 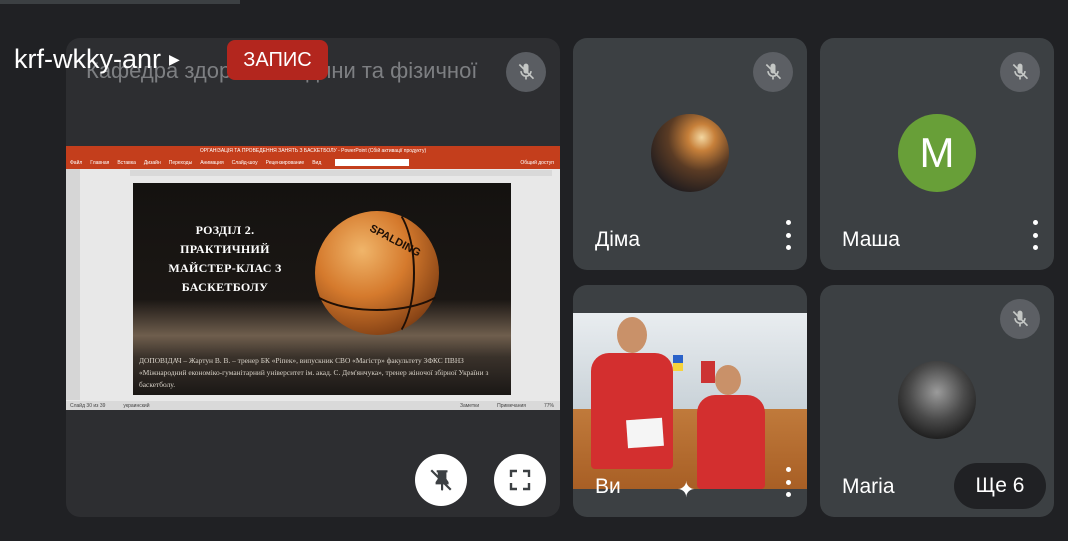 I want to click on ppt-share: Общий доступ, so click(x=537, y=162).